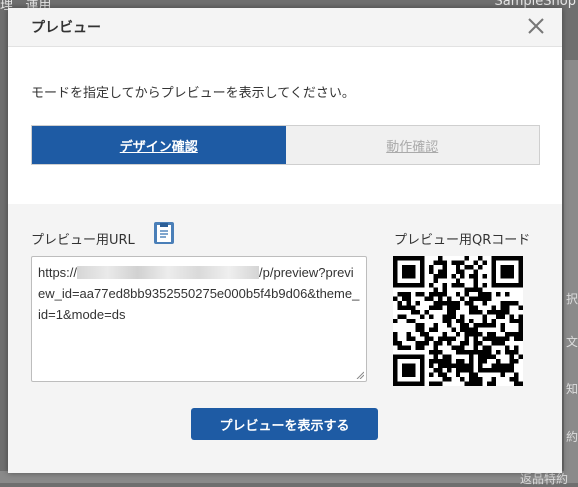 This screenshot has height=487, width=578. What do you see at coordinates (58, 272) in the screenshot?
I see `url-prefix: https://` at bounding box center [58, 272].